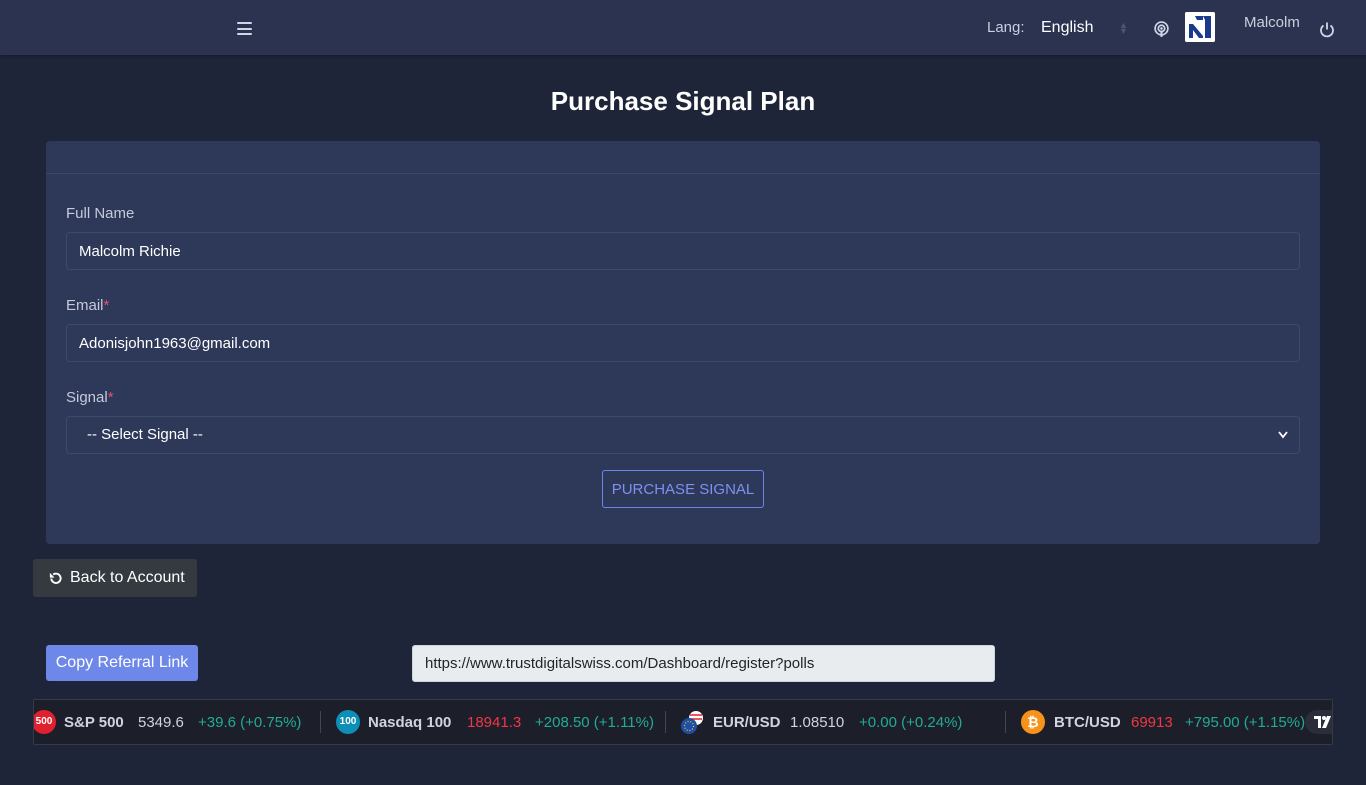  I want to click on lang-label: Lang:, so click(1006, 27).